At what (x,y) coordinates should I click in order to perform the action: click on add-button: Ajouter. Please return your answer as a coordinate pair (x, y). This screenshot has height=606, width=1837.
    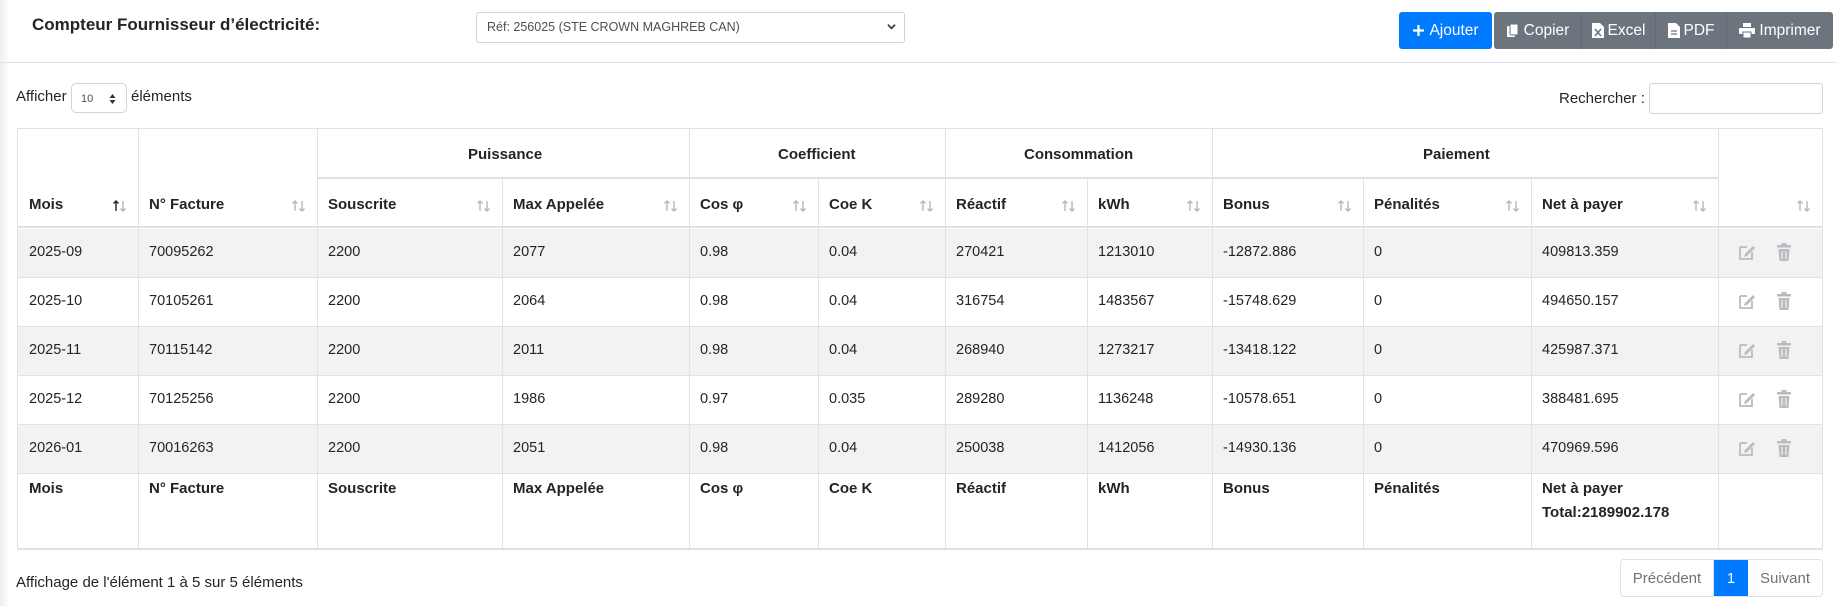
    Looking at the image, I should click on (1445, 30).